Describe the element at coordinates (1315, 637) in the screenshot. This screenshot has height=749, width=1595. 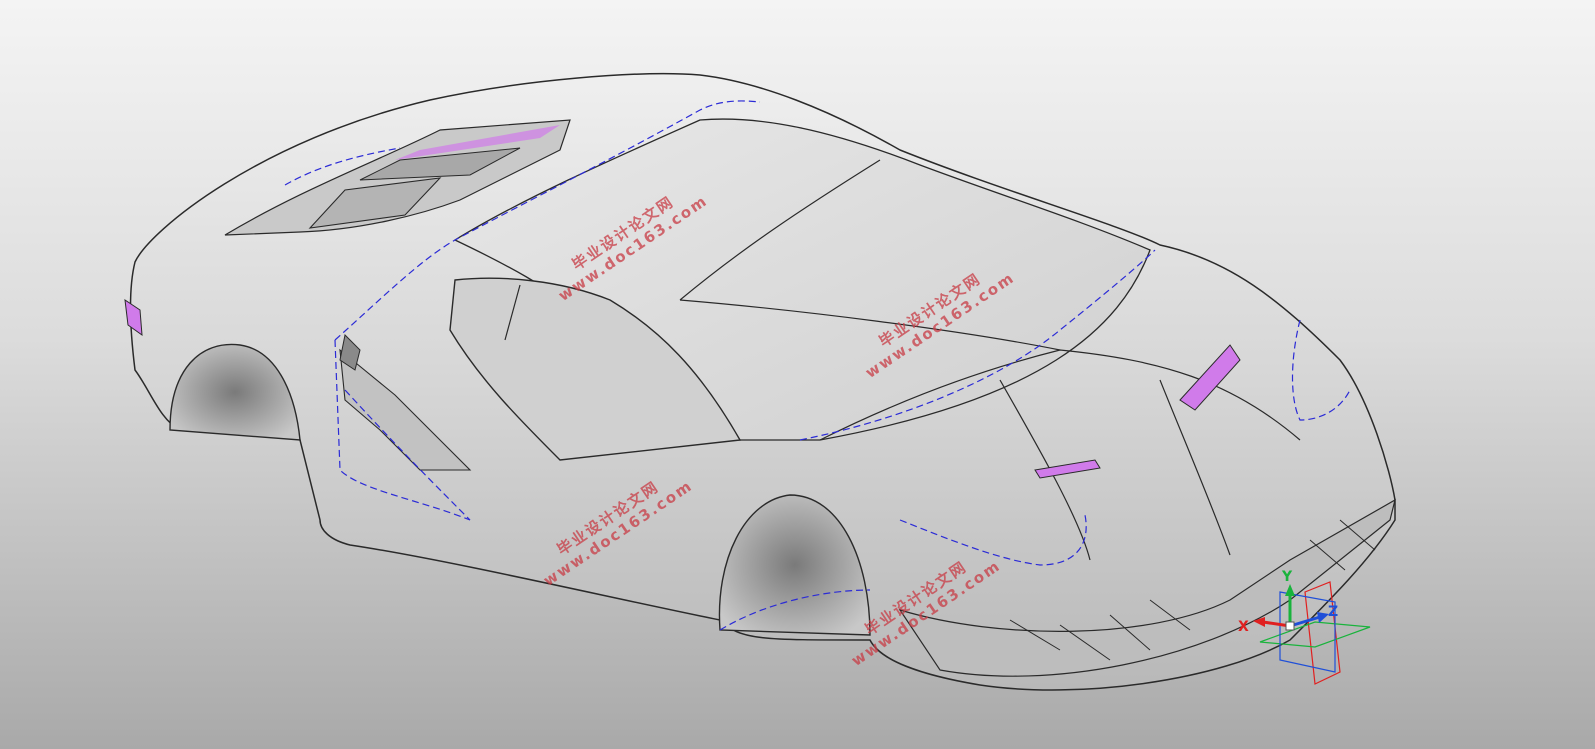
I see `coordinate-triad-icon` at that location.